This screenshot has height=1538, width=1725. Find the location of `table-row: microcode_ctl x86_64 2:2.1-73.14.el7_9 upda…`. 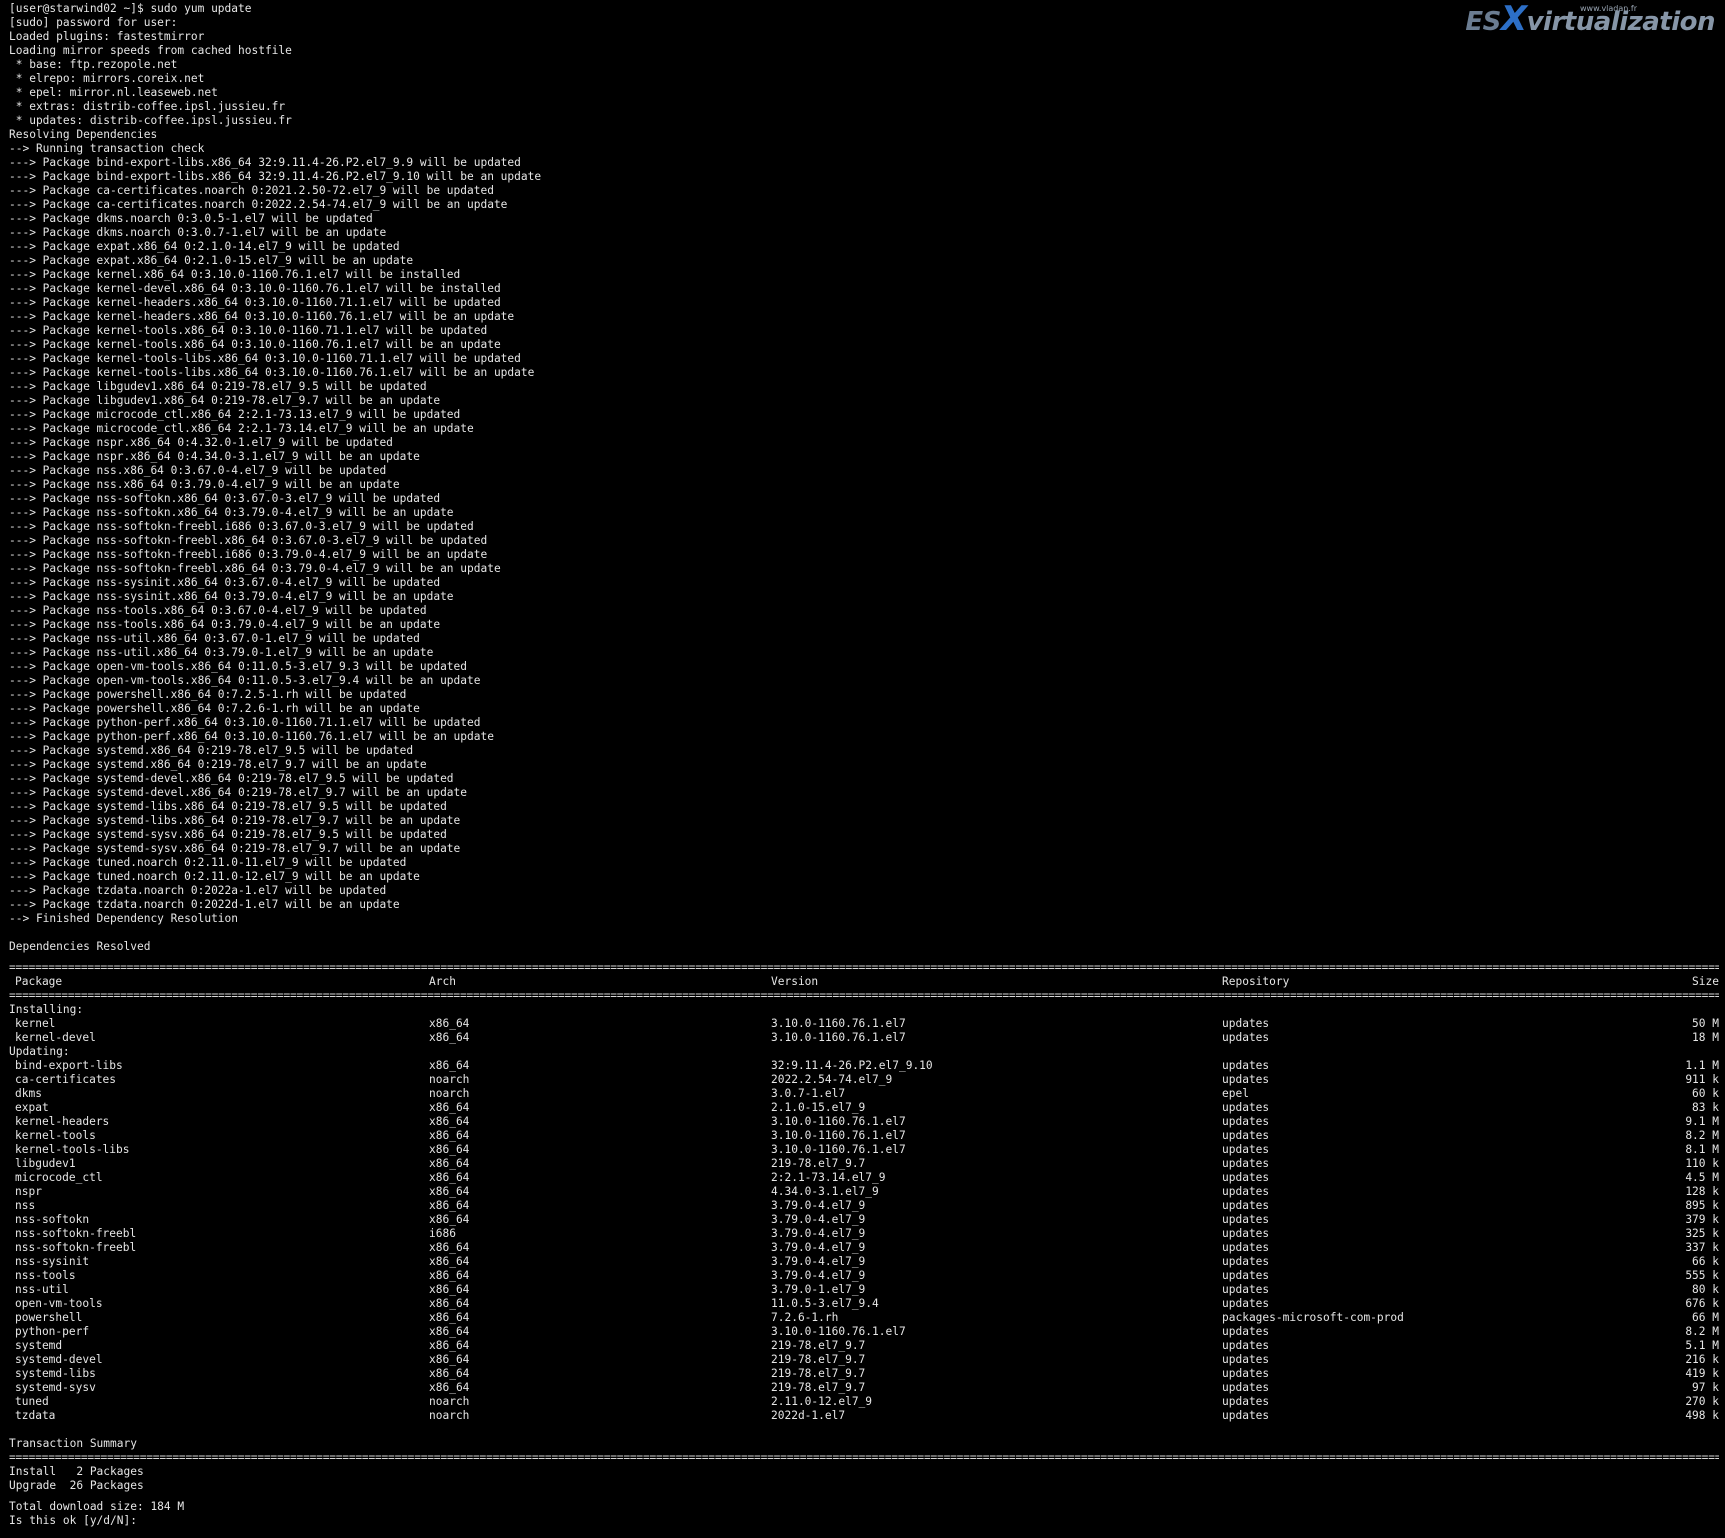

table-row: microcode_ctl x86_64 2:2.1-73.14.el7_9 upda… is located at coordinates (864, 1178).